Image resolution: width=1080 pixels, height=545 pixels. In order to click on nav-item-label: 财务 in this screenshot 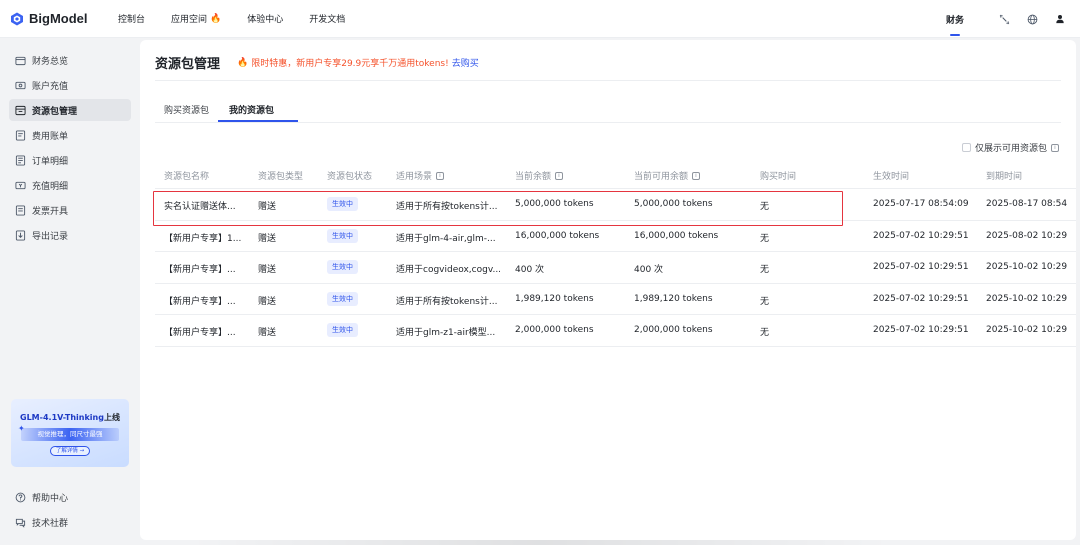, I will do `click(954, 20)`.